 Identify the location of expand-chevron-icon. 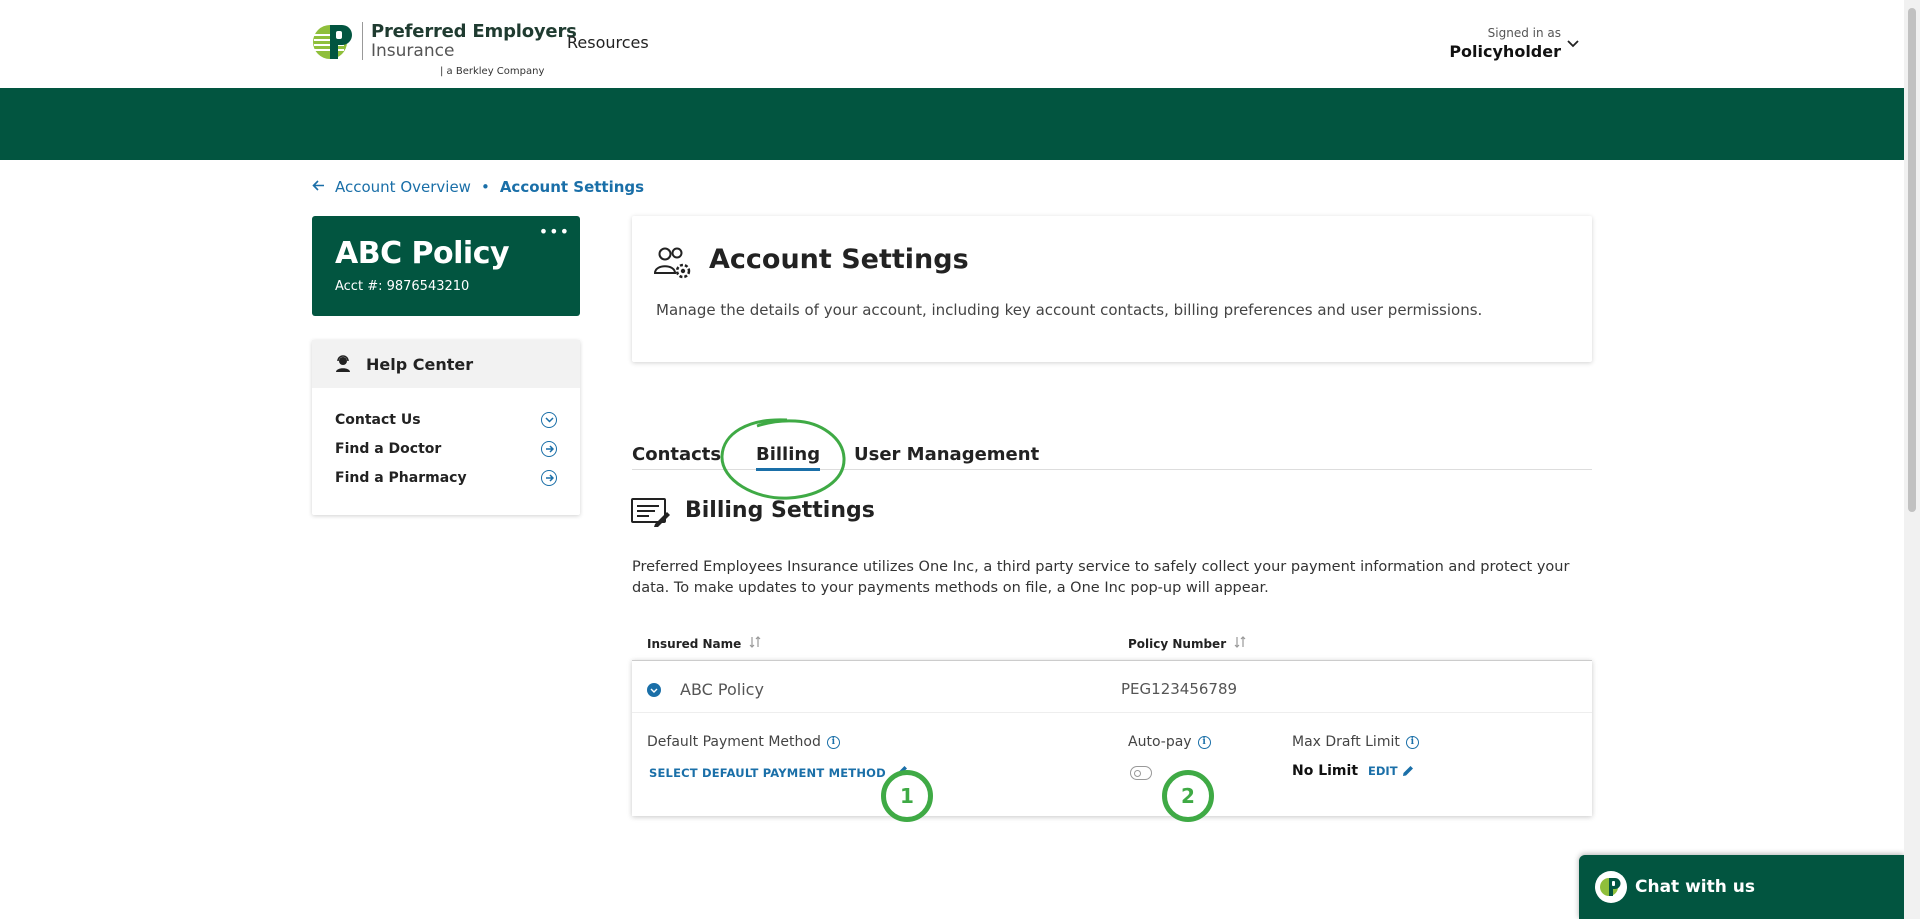
(654, 690).